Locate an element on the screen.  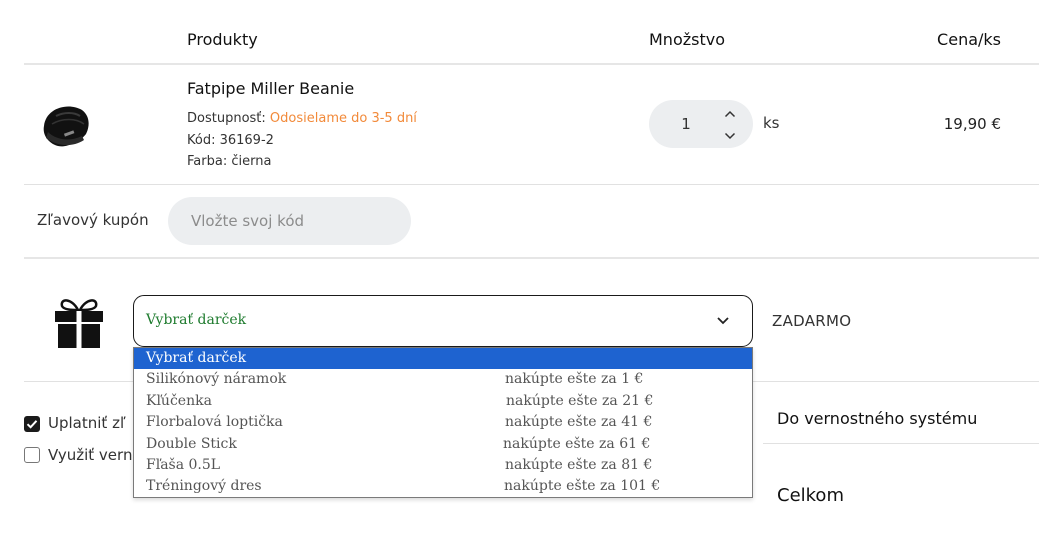
gift-select: Vybrať darček is located at coordinates (443, 321).